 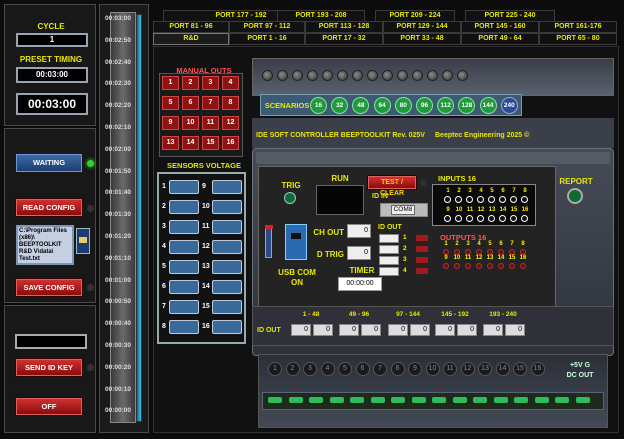 I want to click on manual-out-button-9: 9, so click(x=170, y=123).